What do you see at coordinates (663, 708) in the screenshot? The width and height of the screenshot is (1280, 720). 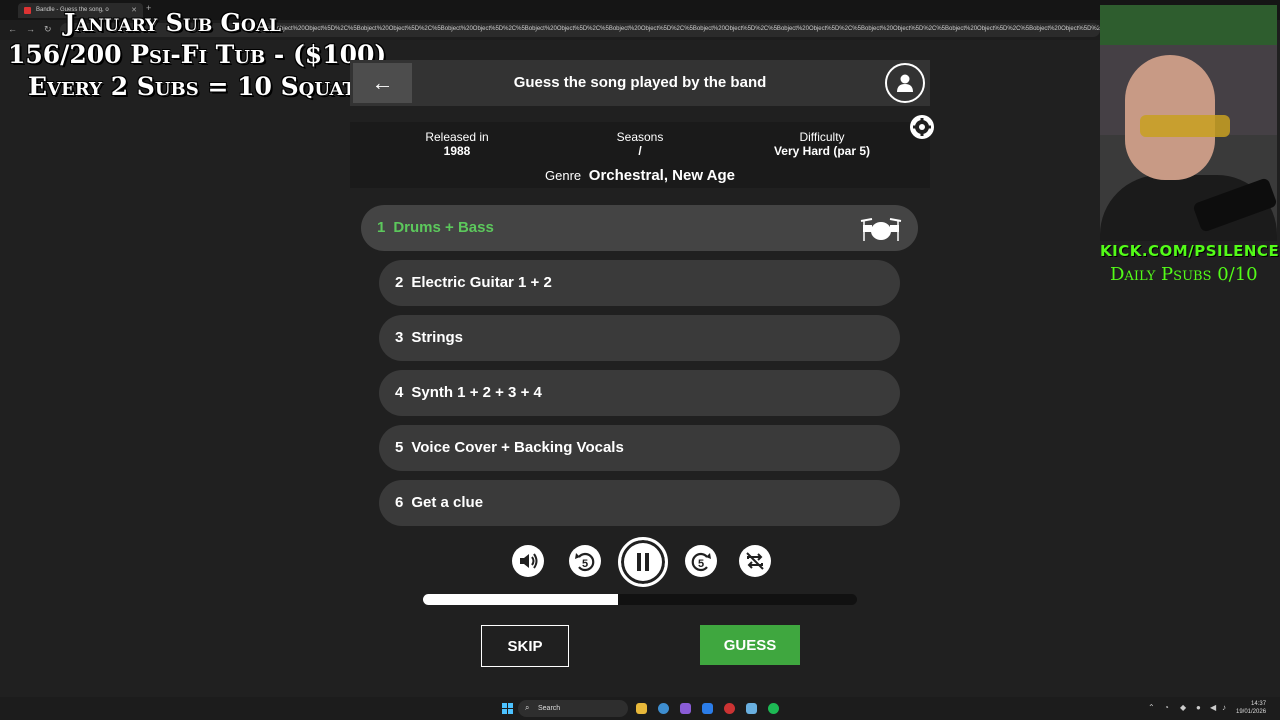 I see `chrome-icon` at bounding box center [663, 708].